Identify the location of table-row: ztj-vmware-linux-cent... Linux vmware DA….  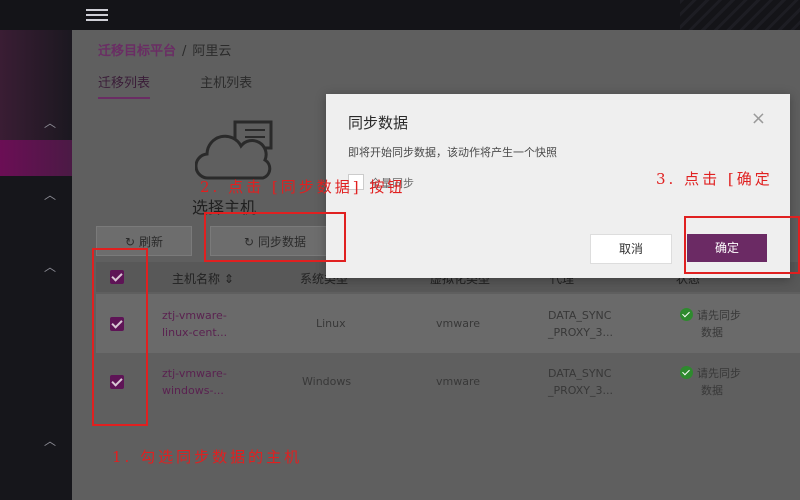
(448, 323).